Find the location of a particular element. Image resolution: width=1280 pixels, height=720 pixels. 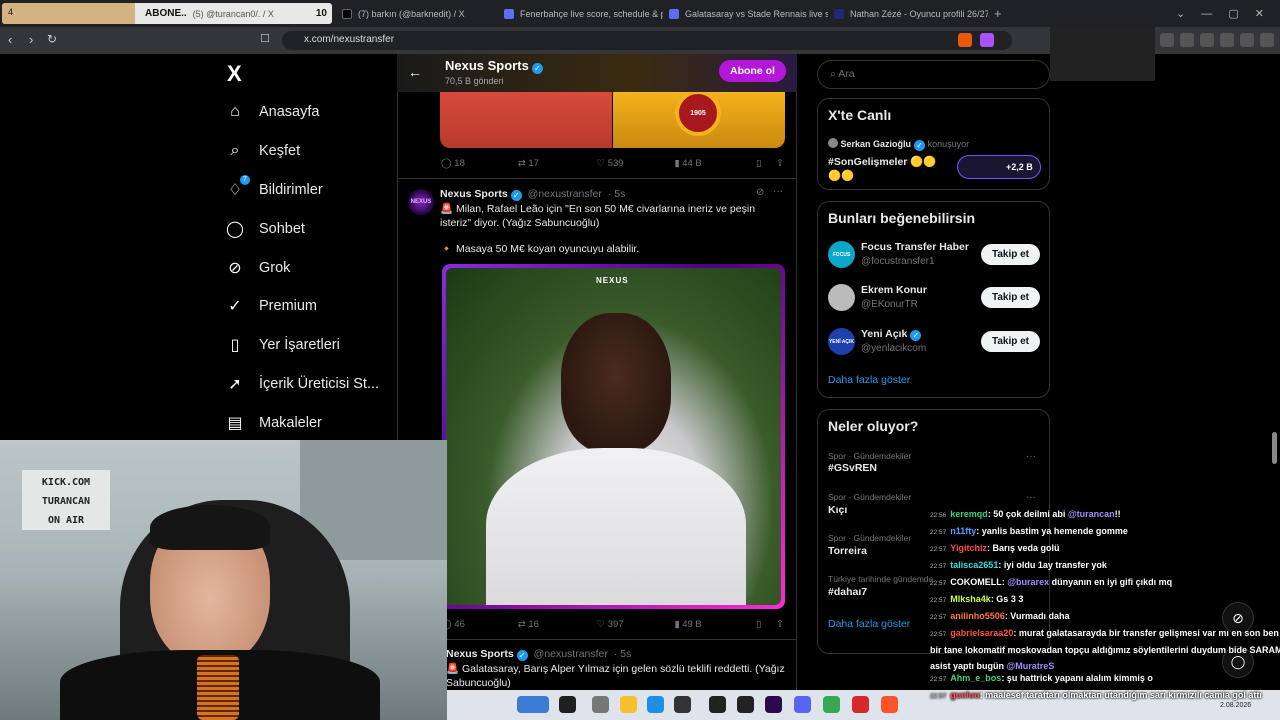

views-button: ▮ 44 B is located at coordinates (715, 163).